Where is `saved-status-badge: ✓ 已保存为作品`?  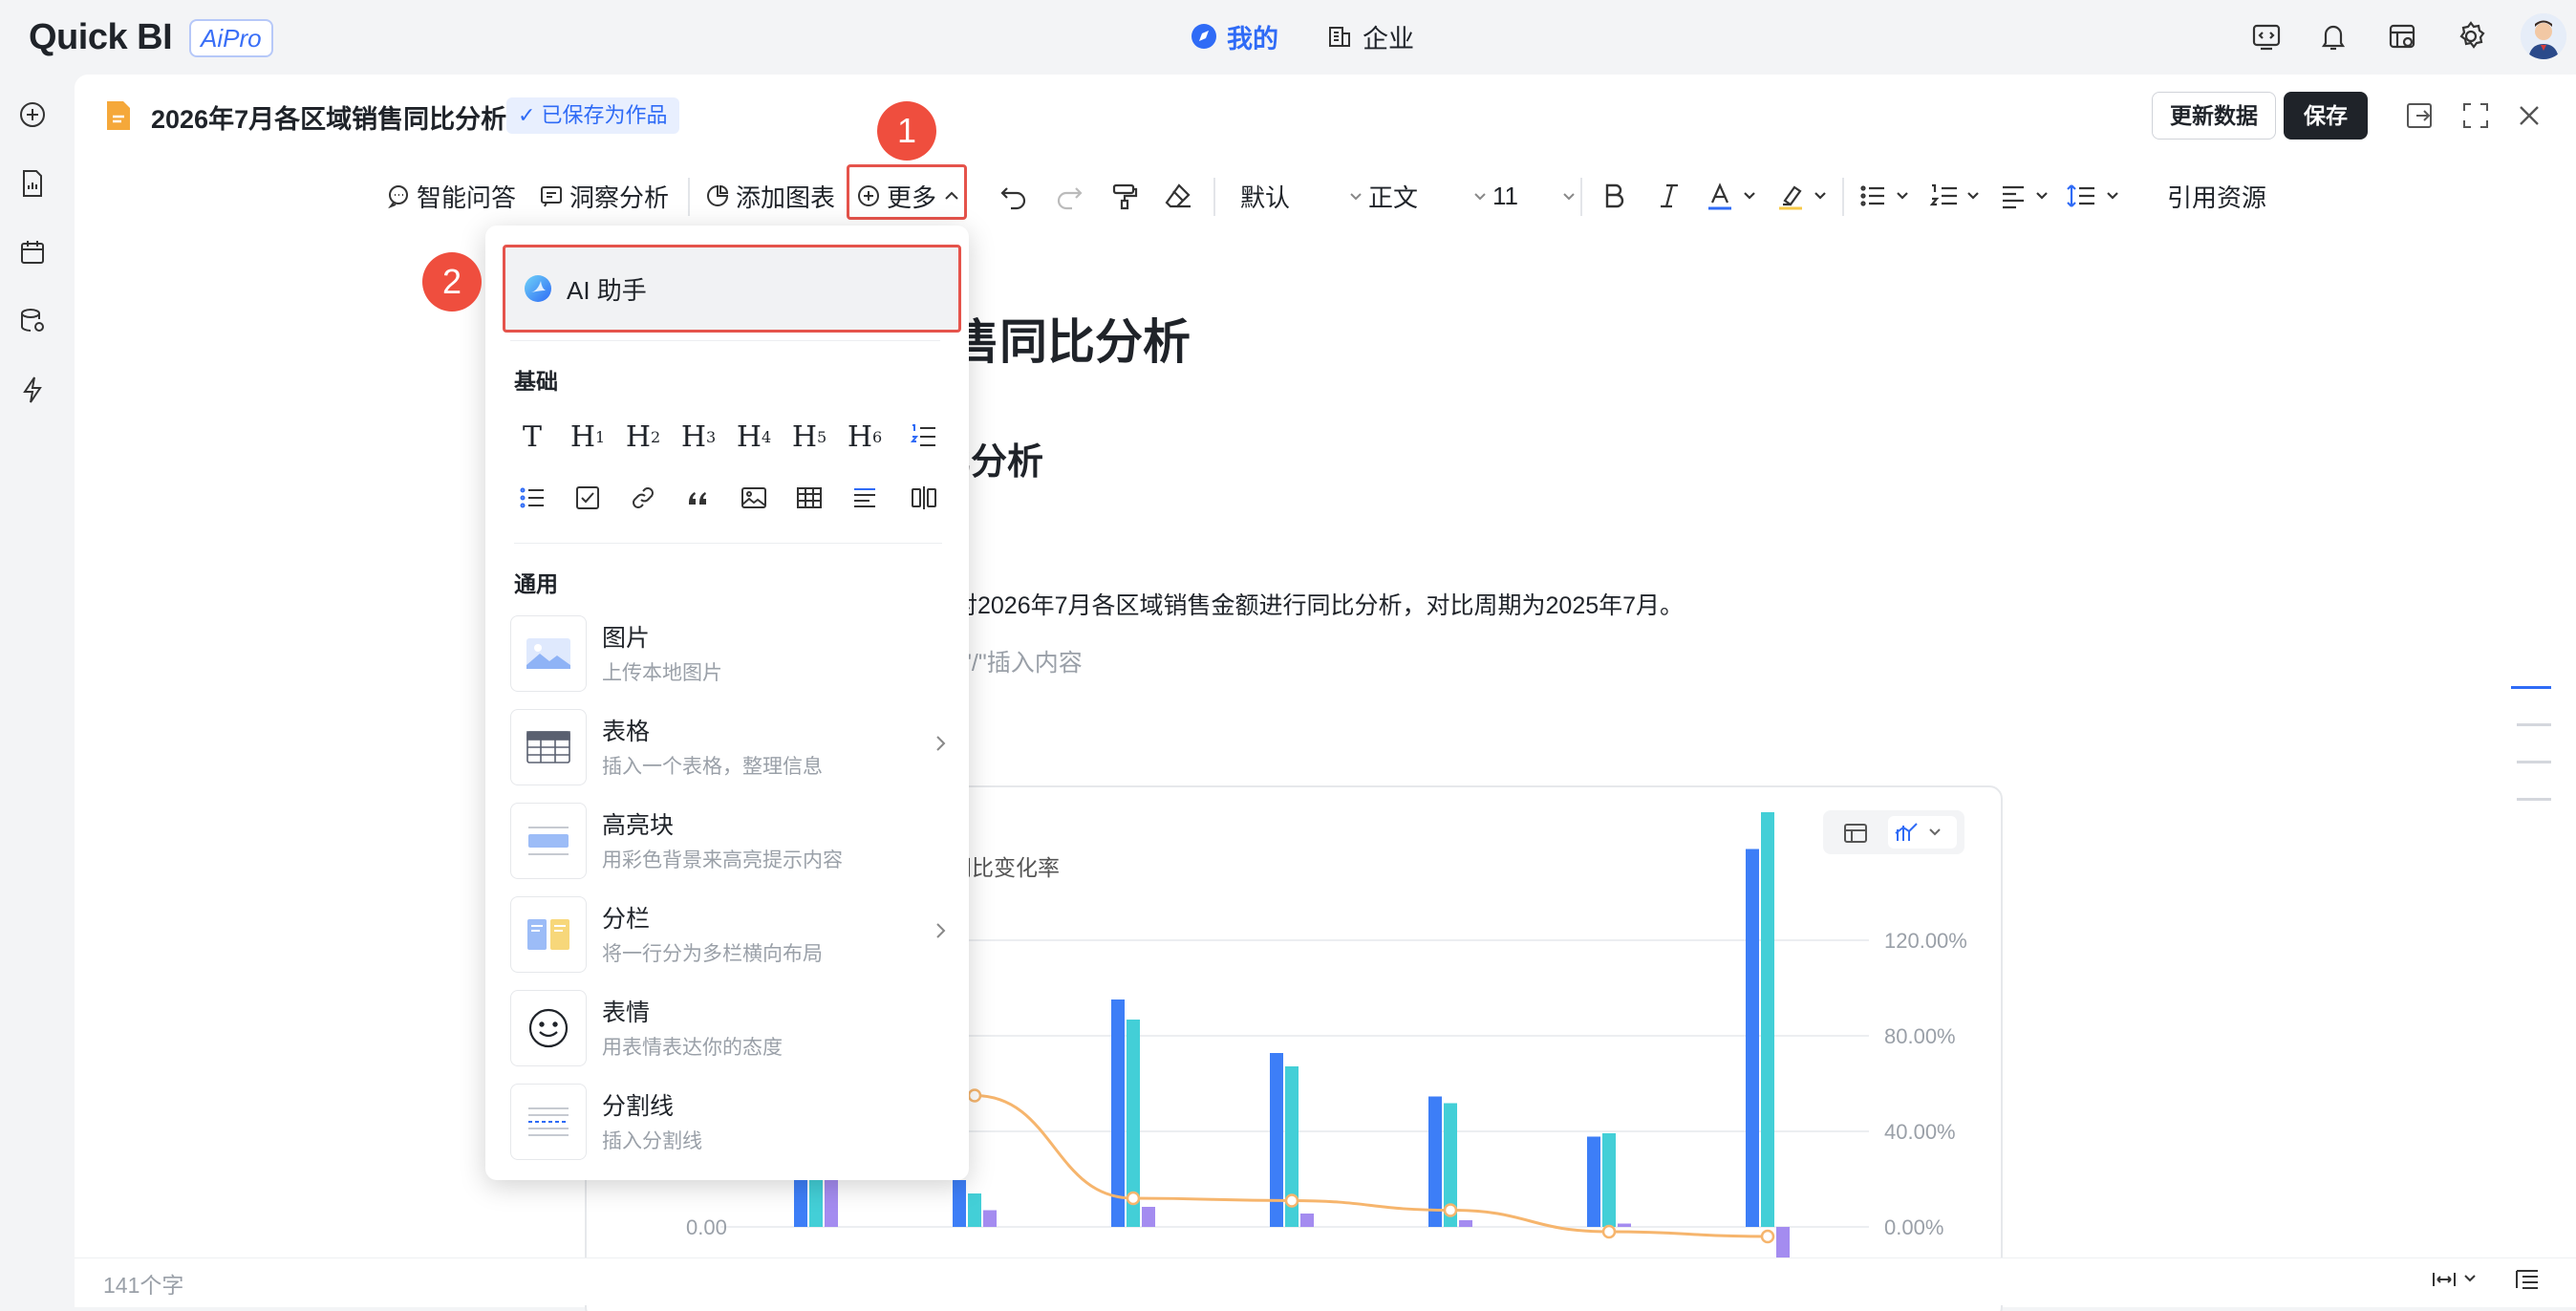
saved-status-badge: ✓ 已保存为作品 is located at coordinates (592, 115).